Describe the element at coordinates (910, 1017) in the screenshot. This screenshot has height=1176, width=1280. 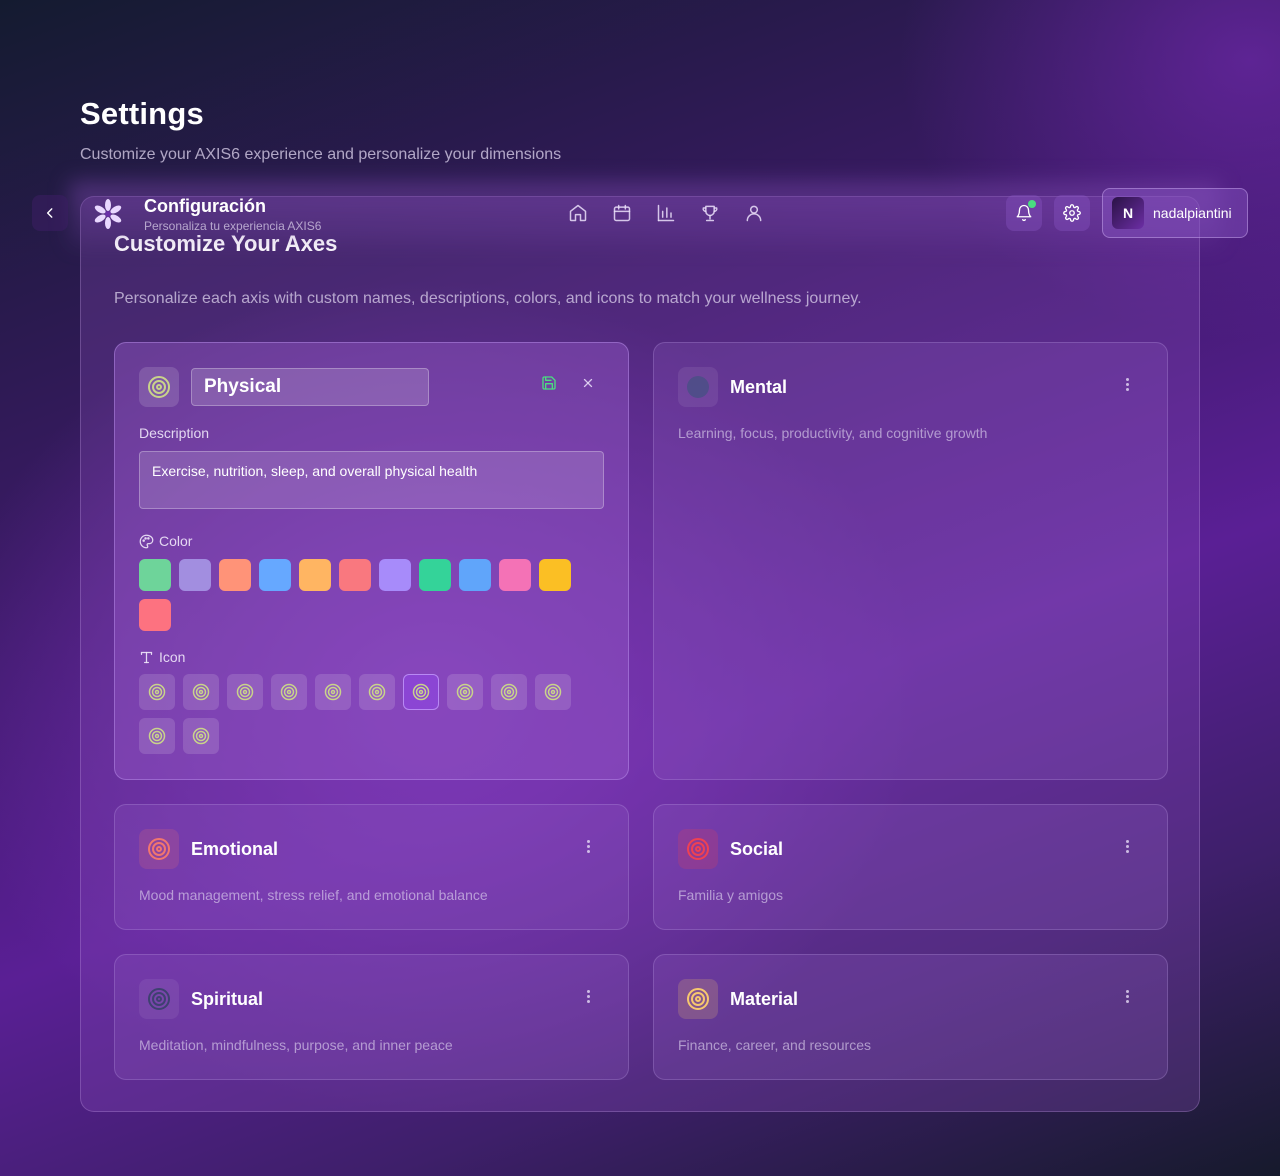
I see `axis-card-material: Material Finance, career, and resources` at that location.